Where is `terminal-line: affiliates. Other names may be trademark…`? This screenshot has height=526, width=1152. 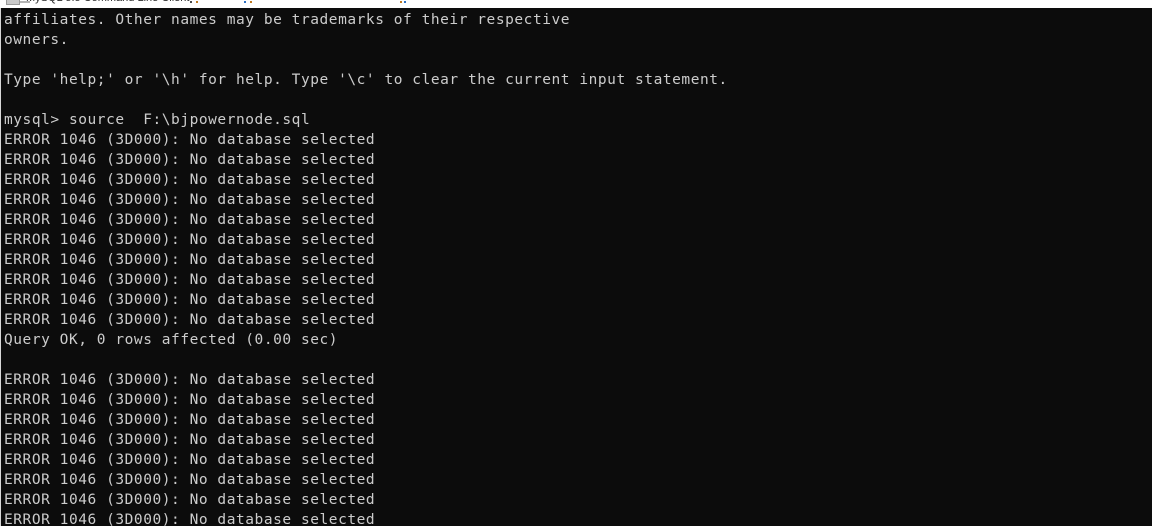 terminal-line: affiliates. Other names may be trademark… is located at coordinates (287, 20).